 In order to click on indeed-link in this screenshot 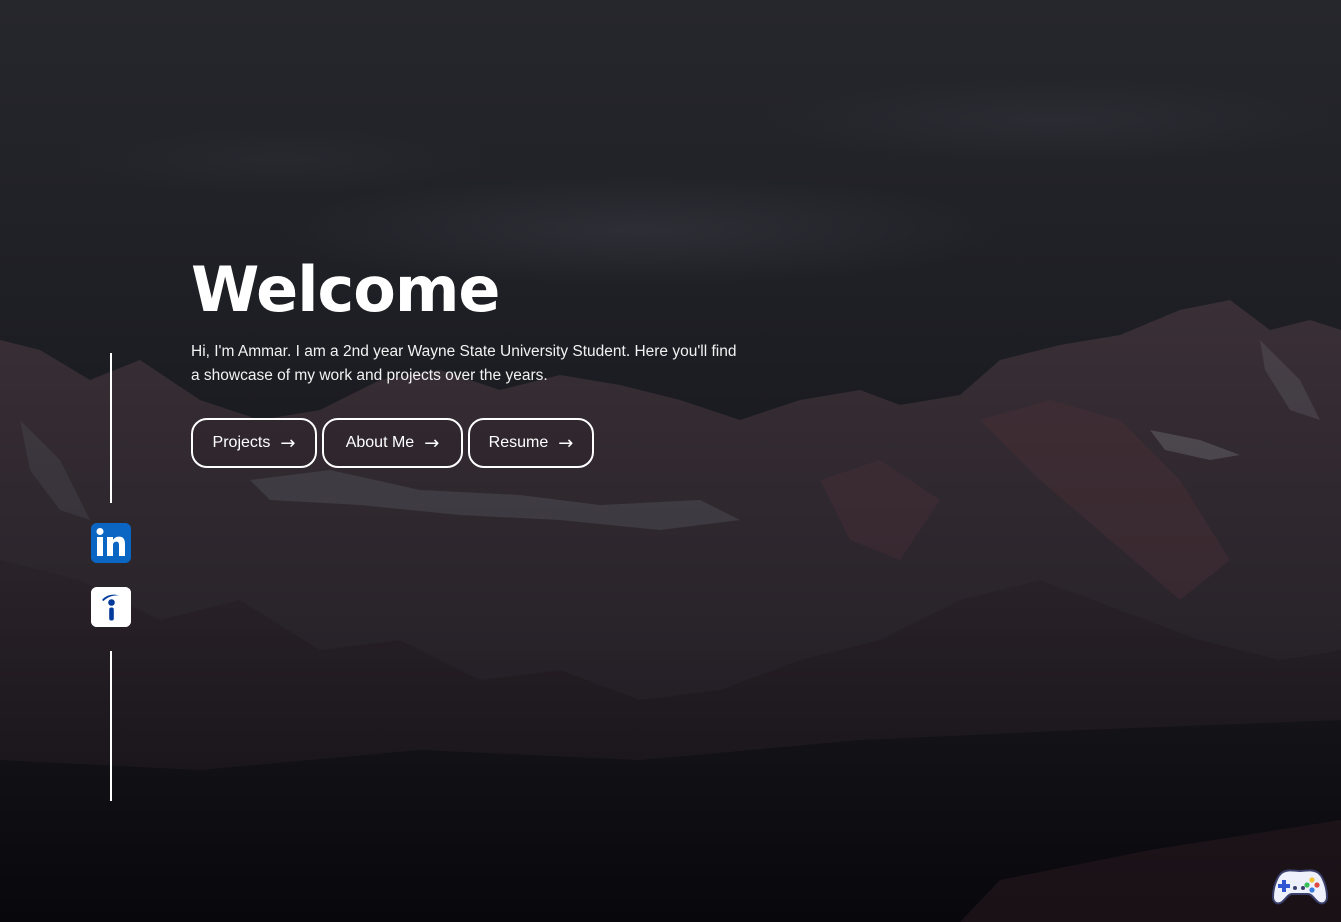, I will do `click(111, 607)`.